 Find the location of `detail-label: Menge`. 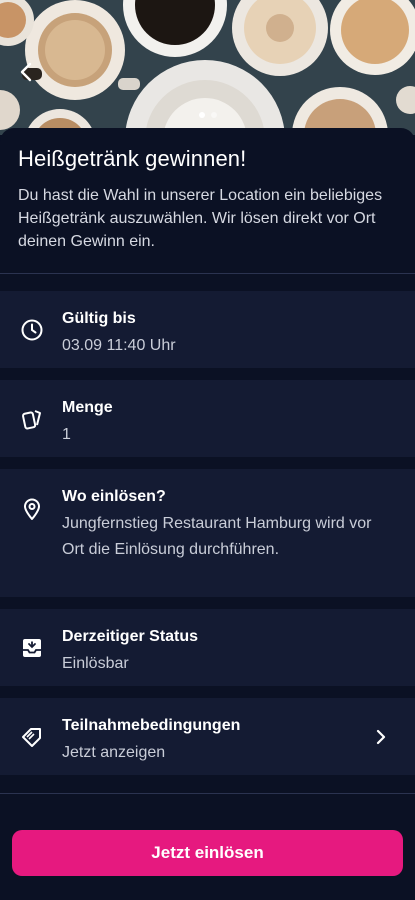

detail-label: Menge is located at coordinates (87, 407).